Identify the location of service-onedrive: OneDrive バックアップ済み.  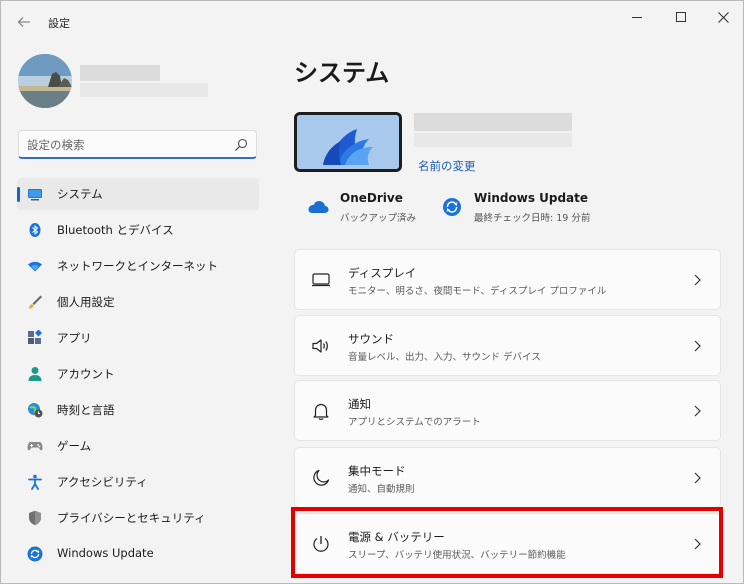
(372, 208).